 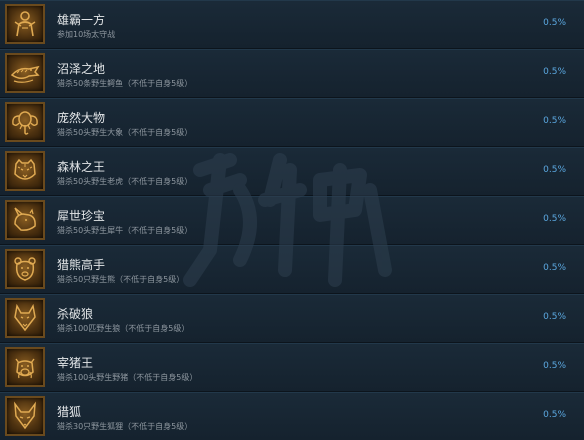 What do you see at coordinates (123, 328) in the screenshot?
I see `achievement-description: 猎杀100匹野生狼（不低于自身5级）` at bounding box center [123, 328].